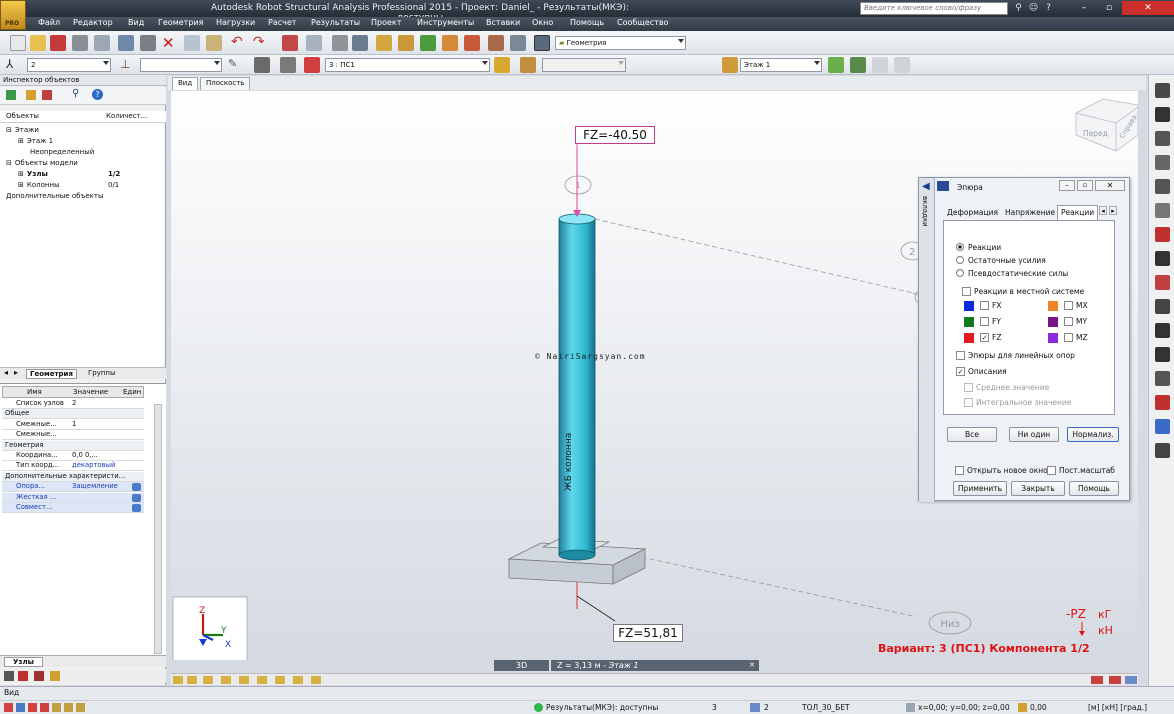  I want to click on menu-view: Вид, so click(136, 22).